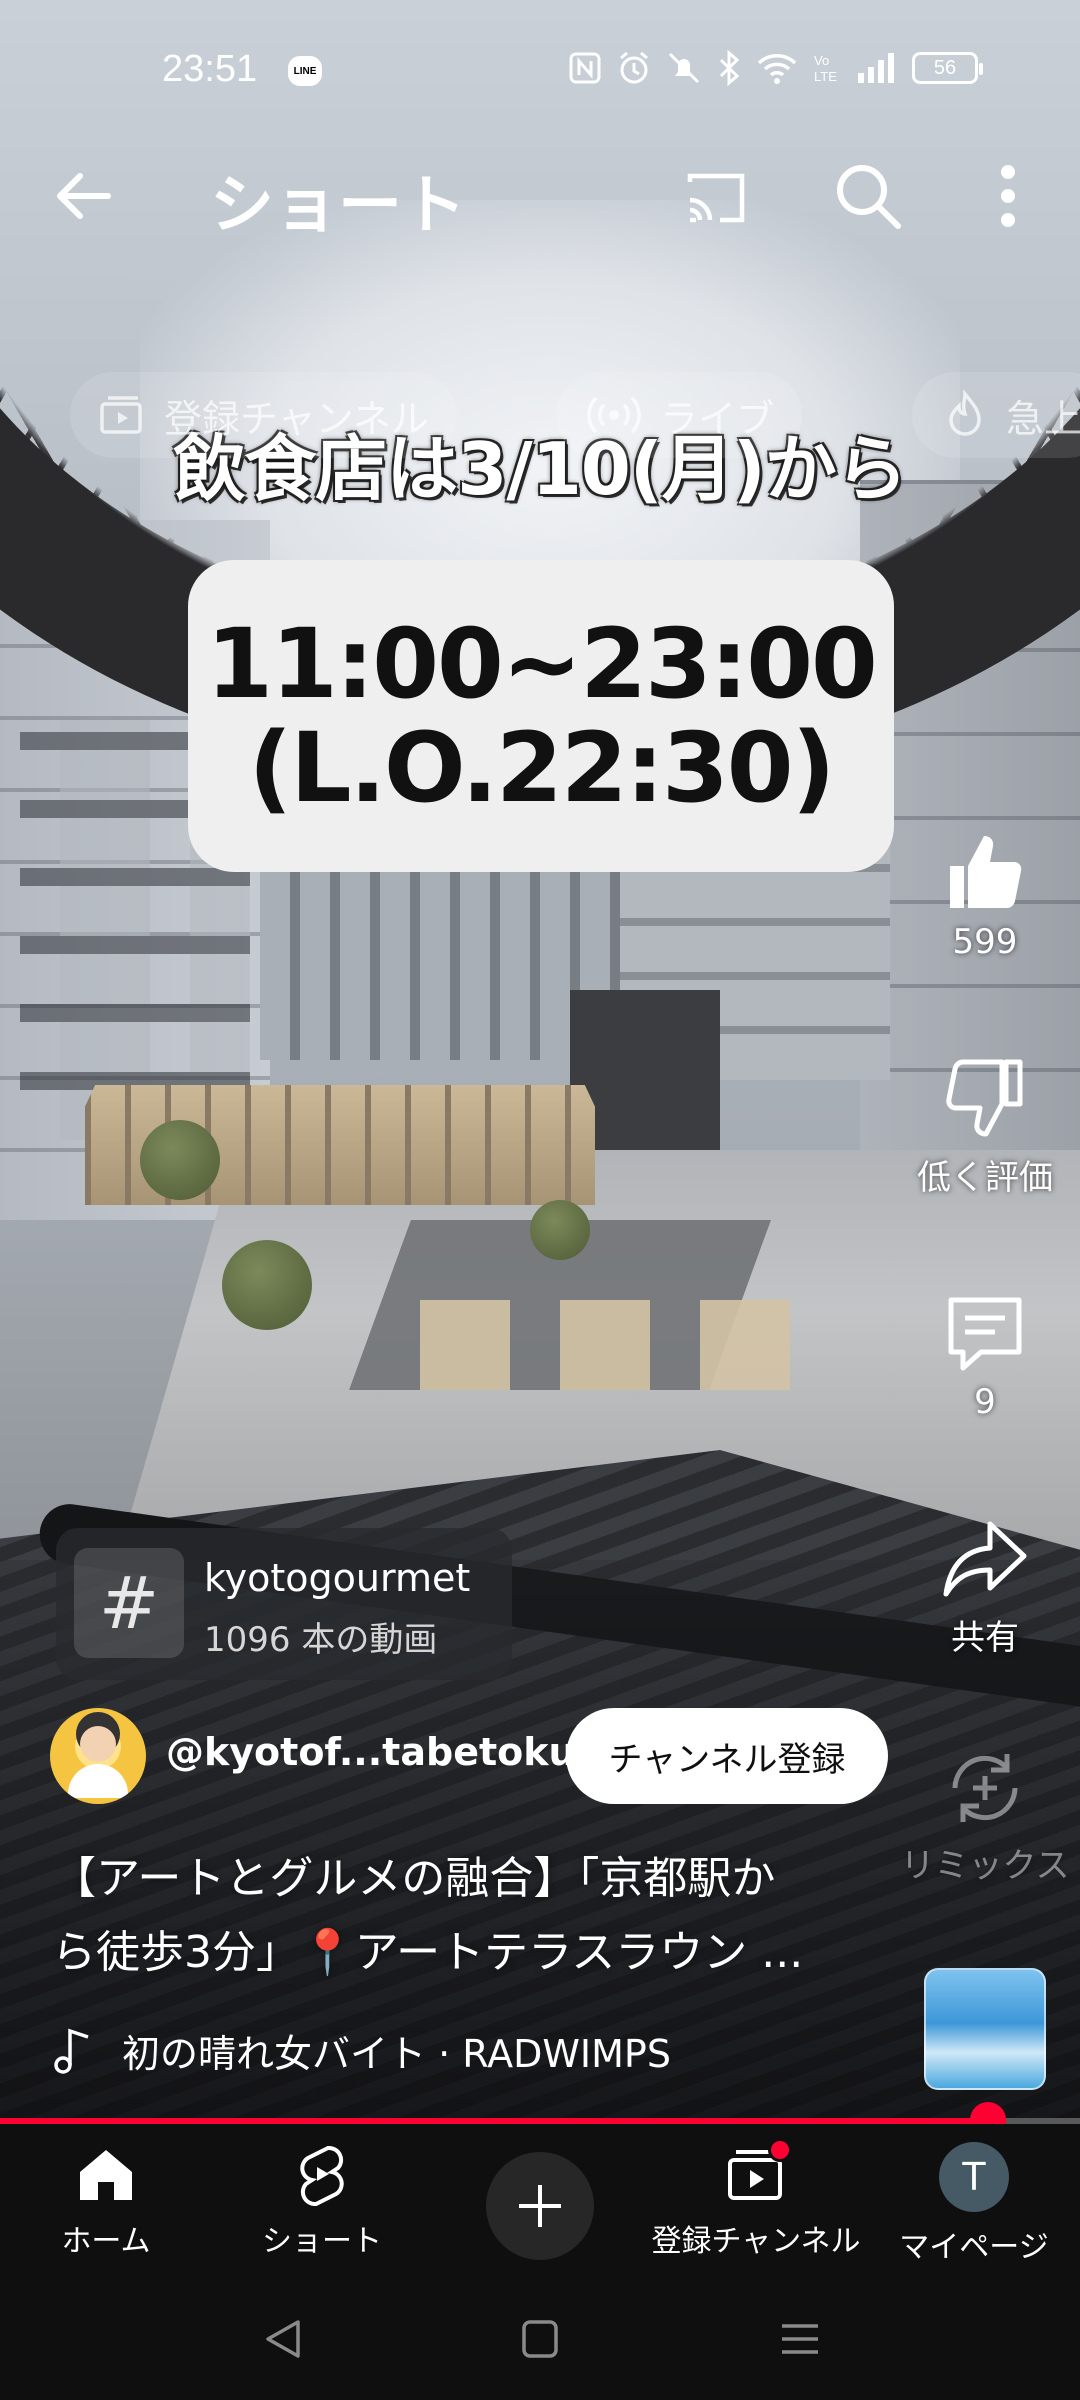 The image size is (1080, 2400). What do you see at coordinates (985, 1178) in the screenshot?
I see `dislike-label: 低く評価` at bounding box center [985, 1178].